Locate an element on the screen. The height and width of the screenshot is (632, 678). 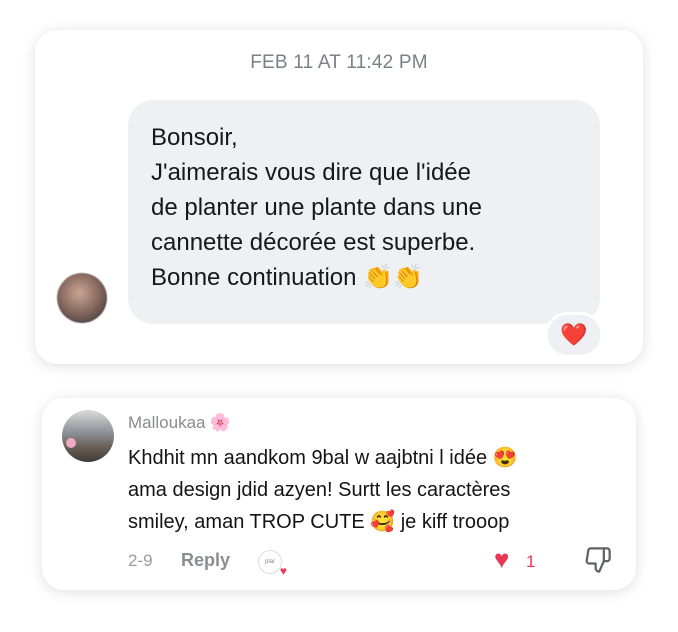
comment-date: 2-9 is located at coordinates (140, 560).